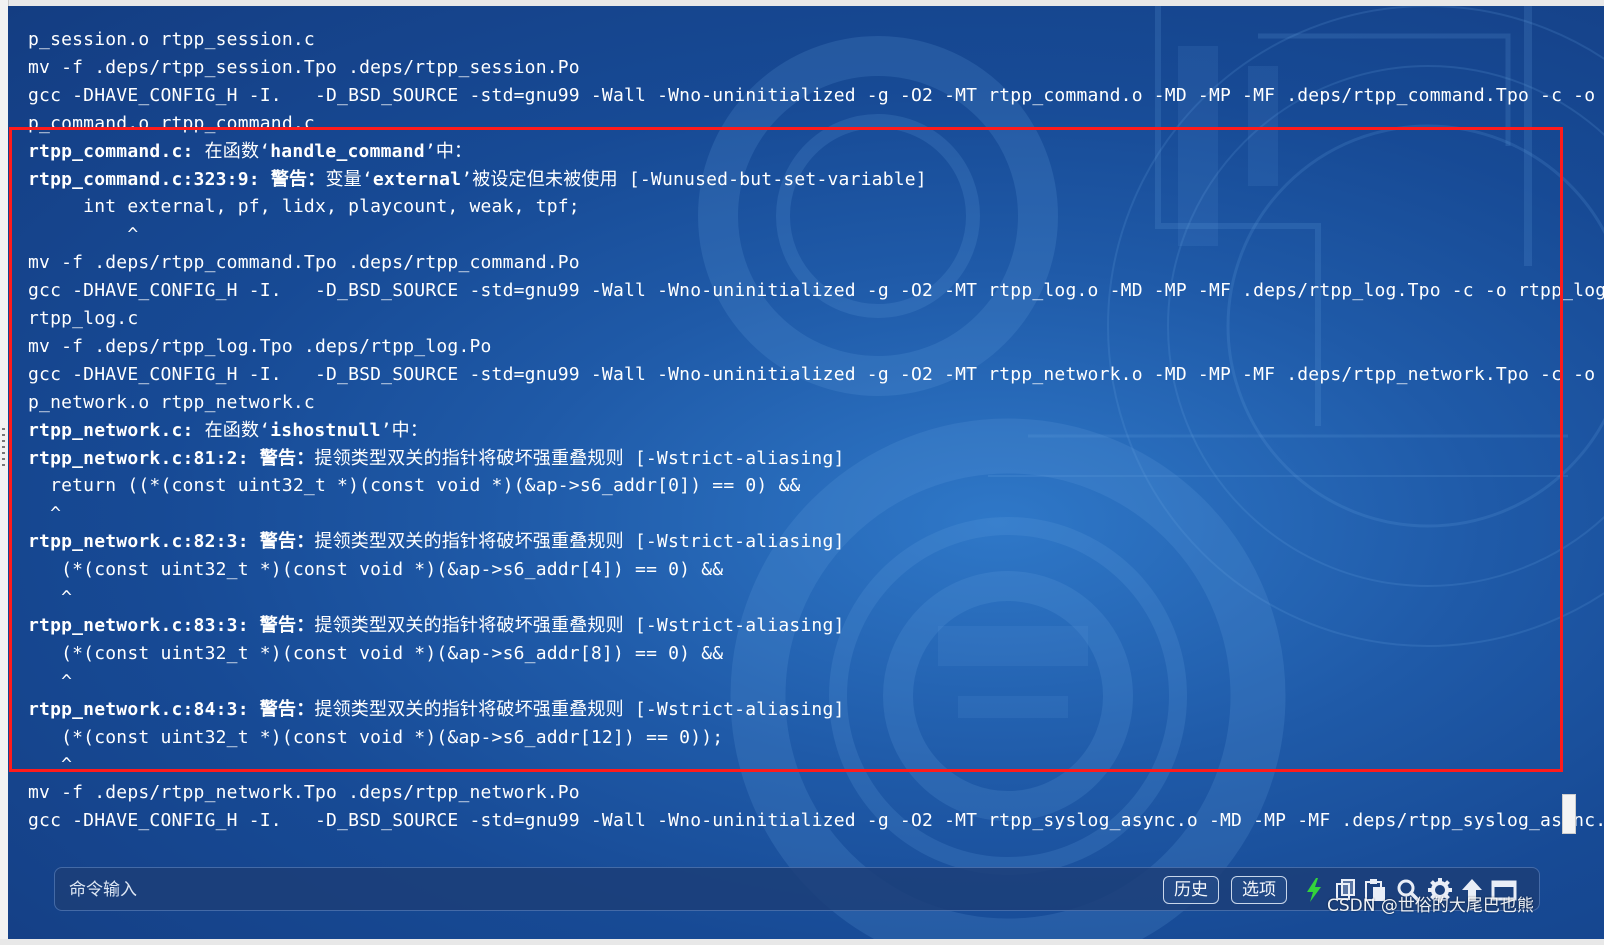 The height and width of the screenshot is (945, 1604). I want to click on lightning-icon, so click(1314, 890).